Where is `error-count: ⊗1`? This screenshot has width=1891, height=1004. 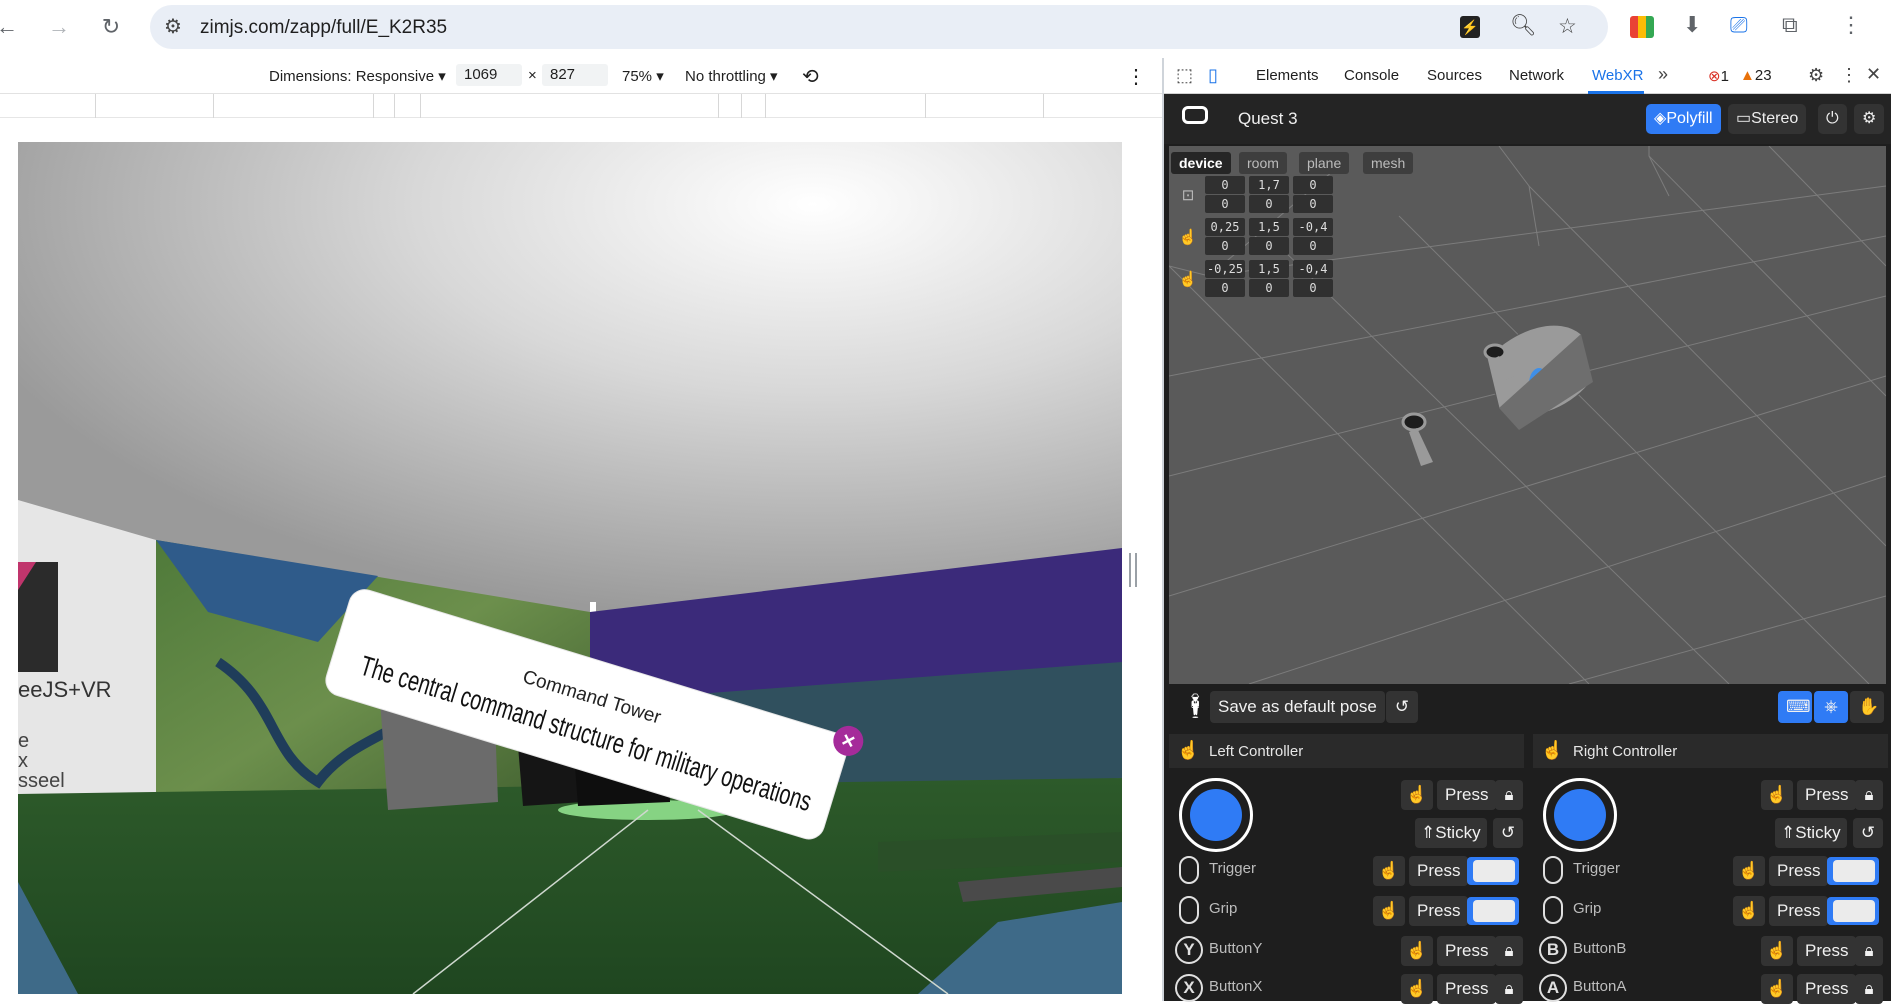 error-count: ⊗1 is located at coordinates (1718, 76).